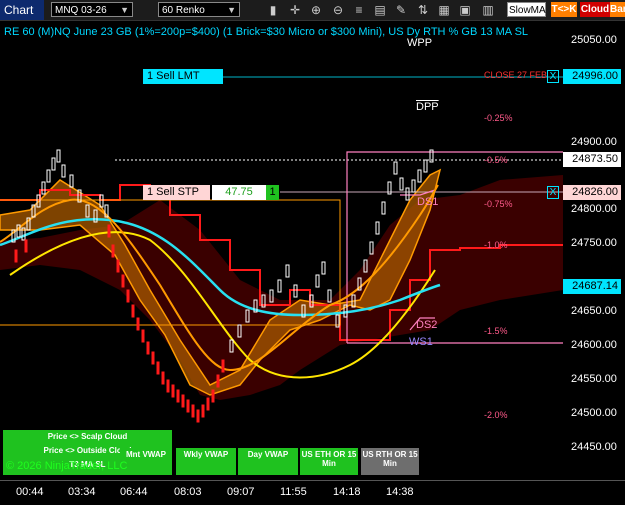 This screenshot has height=505, width=625. I want to click on strategy-icon: ▤, so click(380, 10).